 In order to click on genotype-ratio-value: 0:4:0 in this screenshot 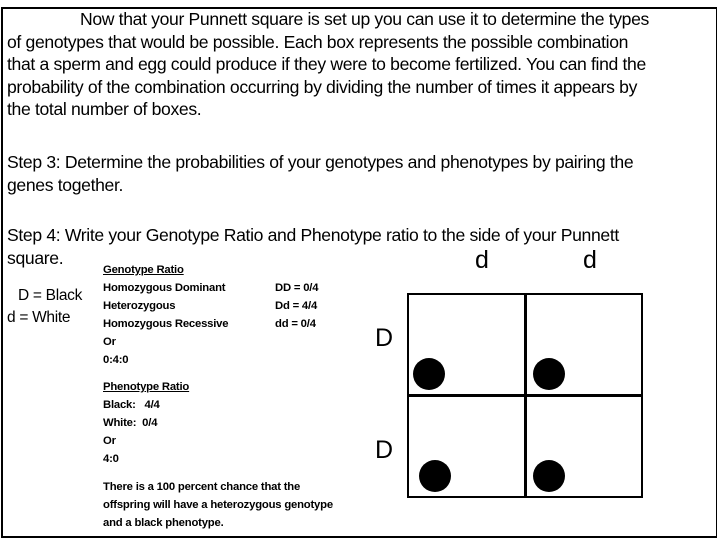, I will do `click(116, 360)`.